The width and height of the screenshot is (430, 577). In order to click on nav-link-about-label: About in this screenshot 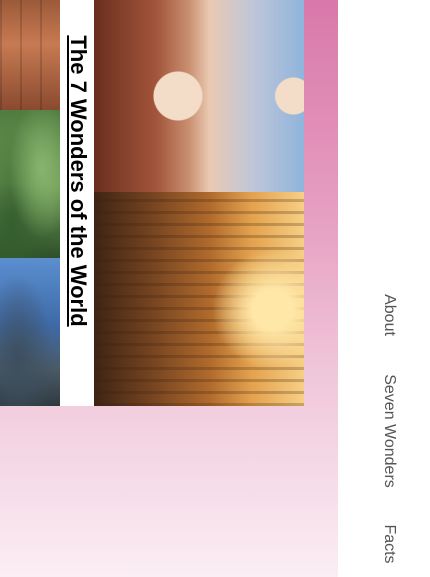, I will do `click(389, 315)`.